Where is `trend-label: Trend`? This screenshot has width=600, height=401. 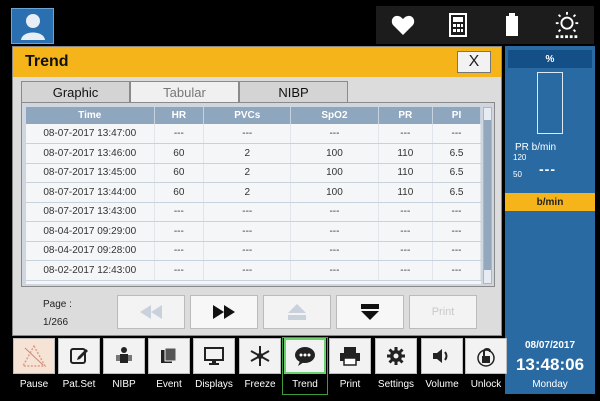
trend-label: Trend is located at coordinates (305, 384).